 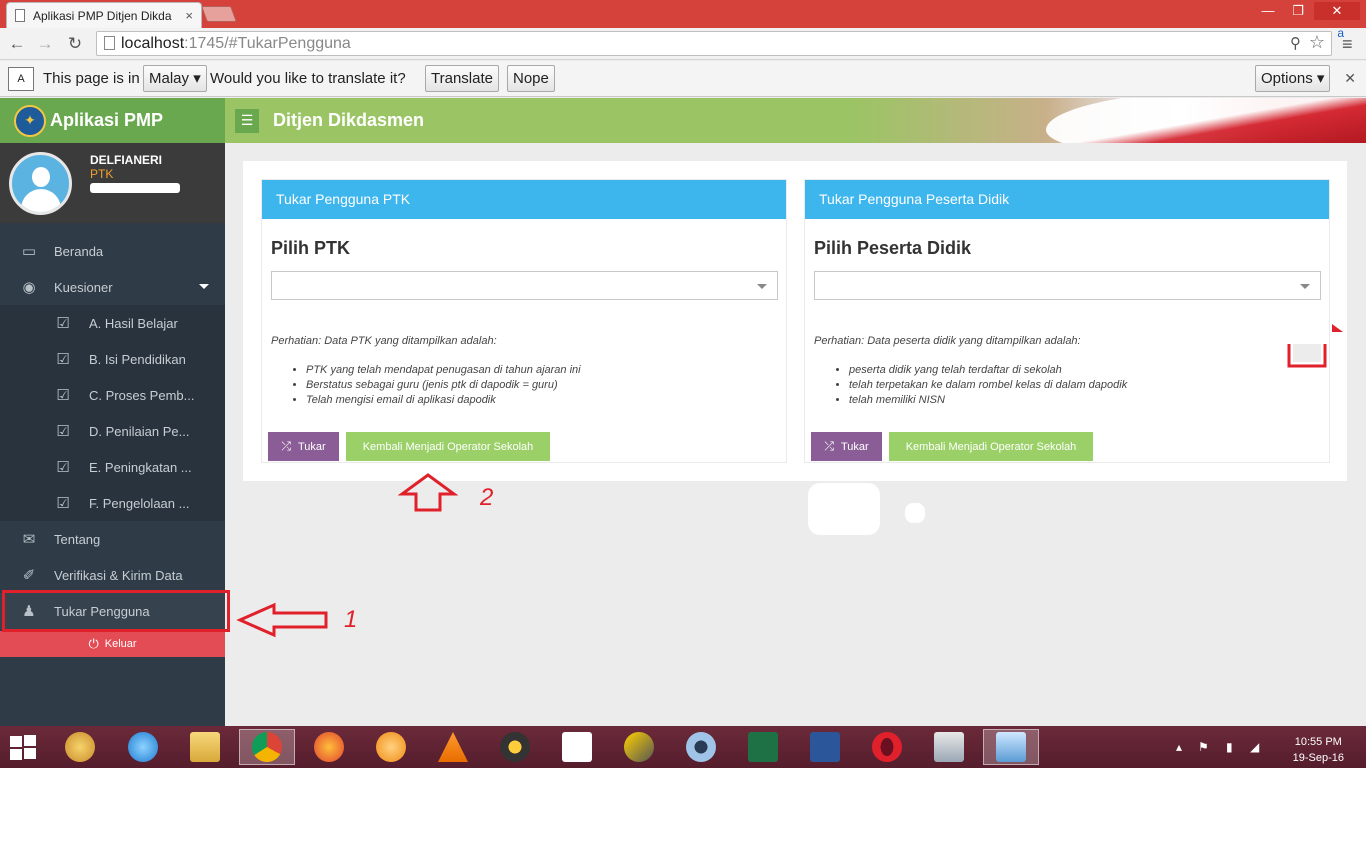 I want to click on options-button: Options ▾, so click(x=1293, y=78).